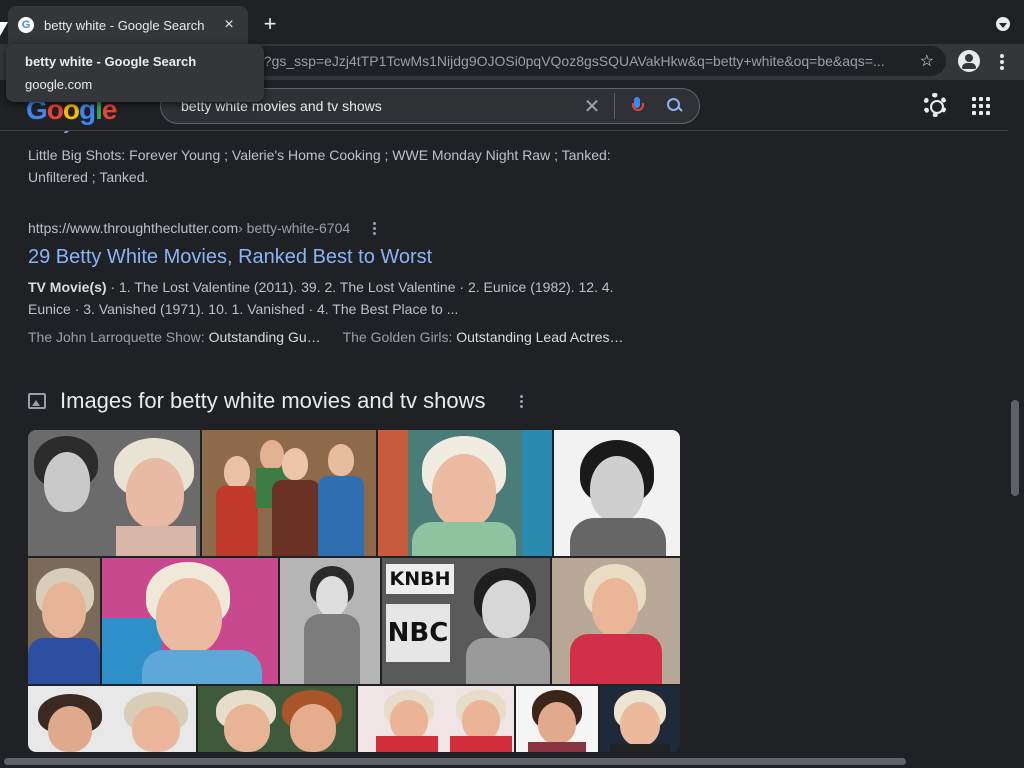 The image size is (1024, 768). Describe the element at coordinates (37, 401) in the screenshot. I see `image-icon` at that location.